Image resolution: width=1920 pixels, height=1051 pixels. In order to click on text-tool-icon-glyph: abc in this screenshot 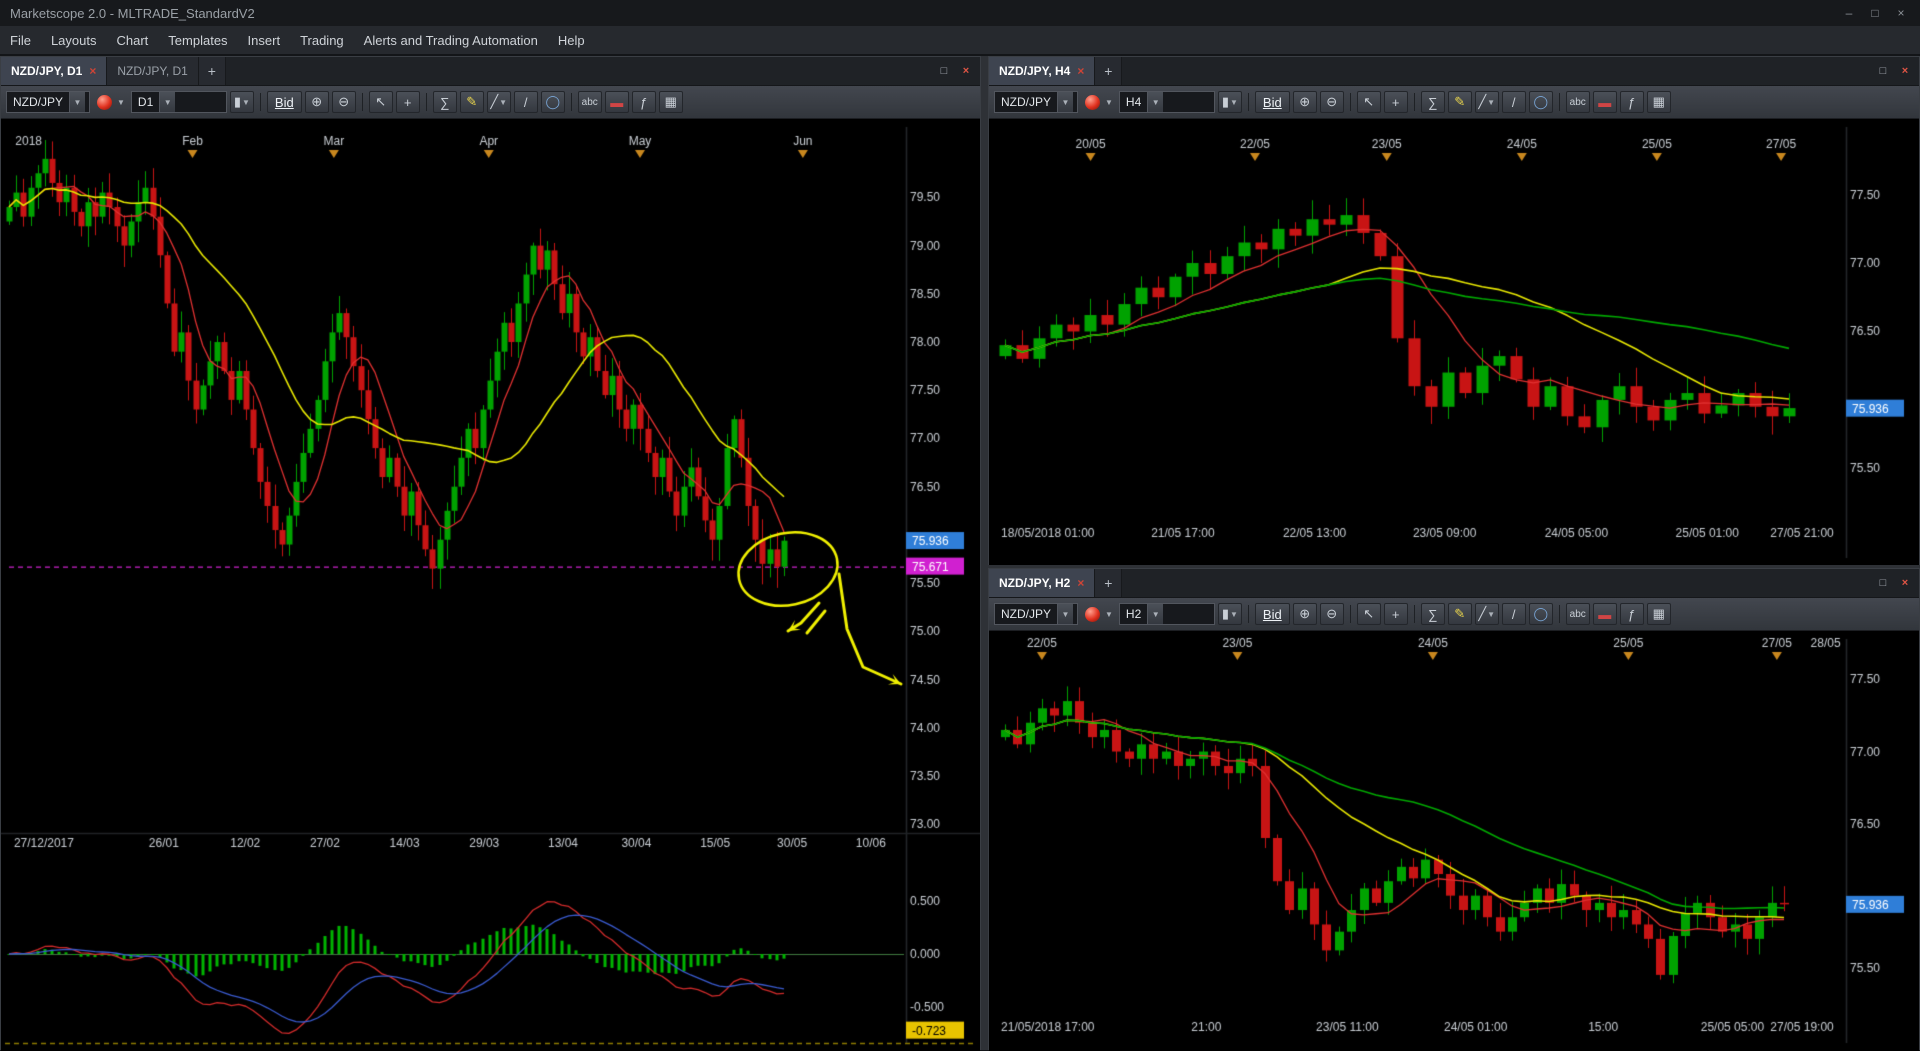, I will do `click(1577, 614)`.